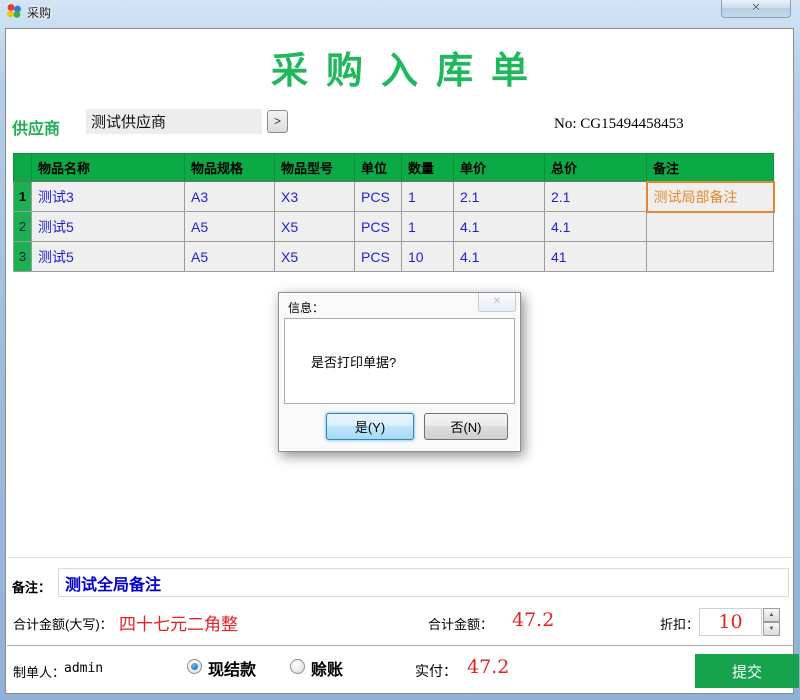 This screenshot has width=800, height=700. What do you see at coordinates (108, 167) in the screenshot?
I see `header-item-name: 物品名称` at bounding box center [108, 167].